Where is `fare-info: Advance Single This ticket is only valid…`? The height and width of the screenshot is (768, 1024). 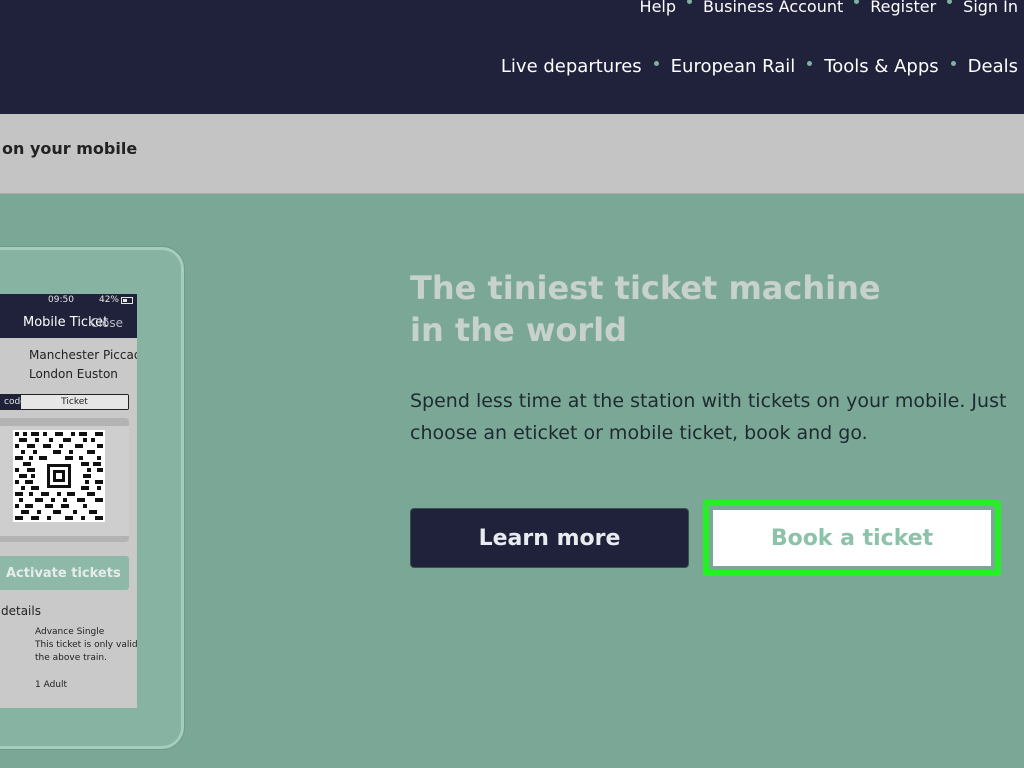 fare-info: Advance Single This ticket is only valid… is located at coordinates (86, 645).